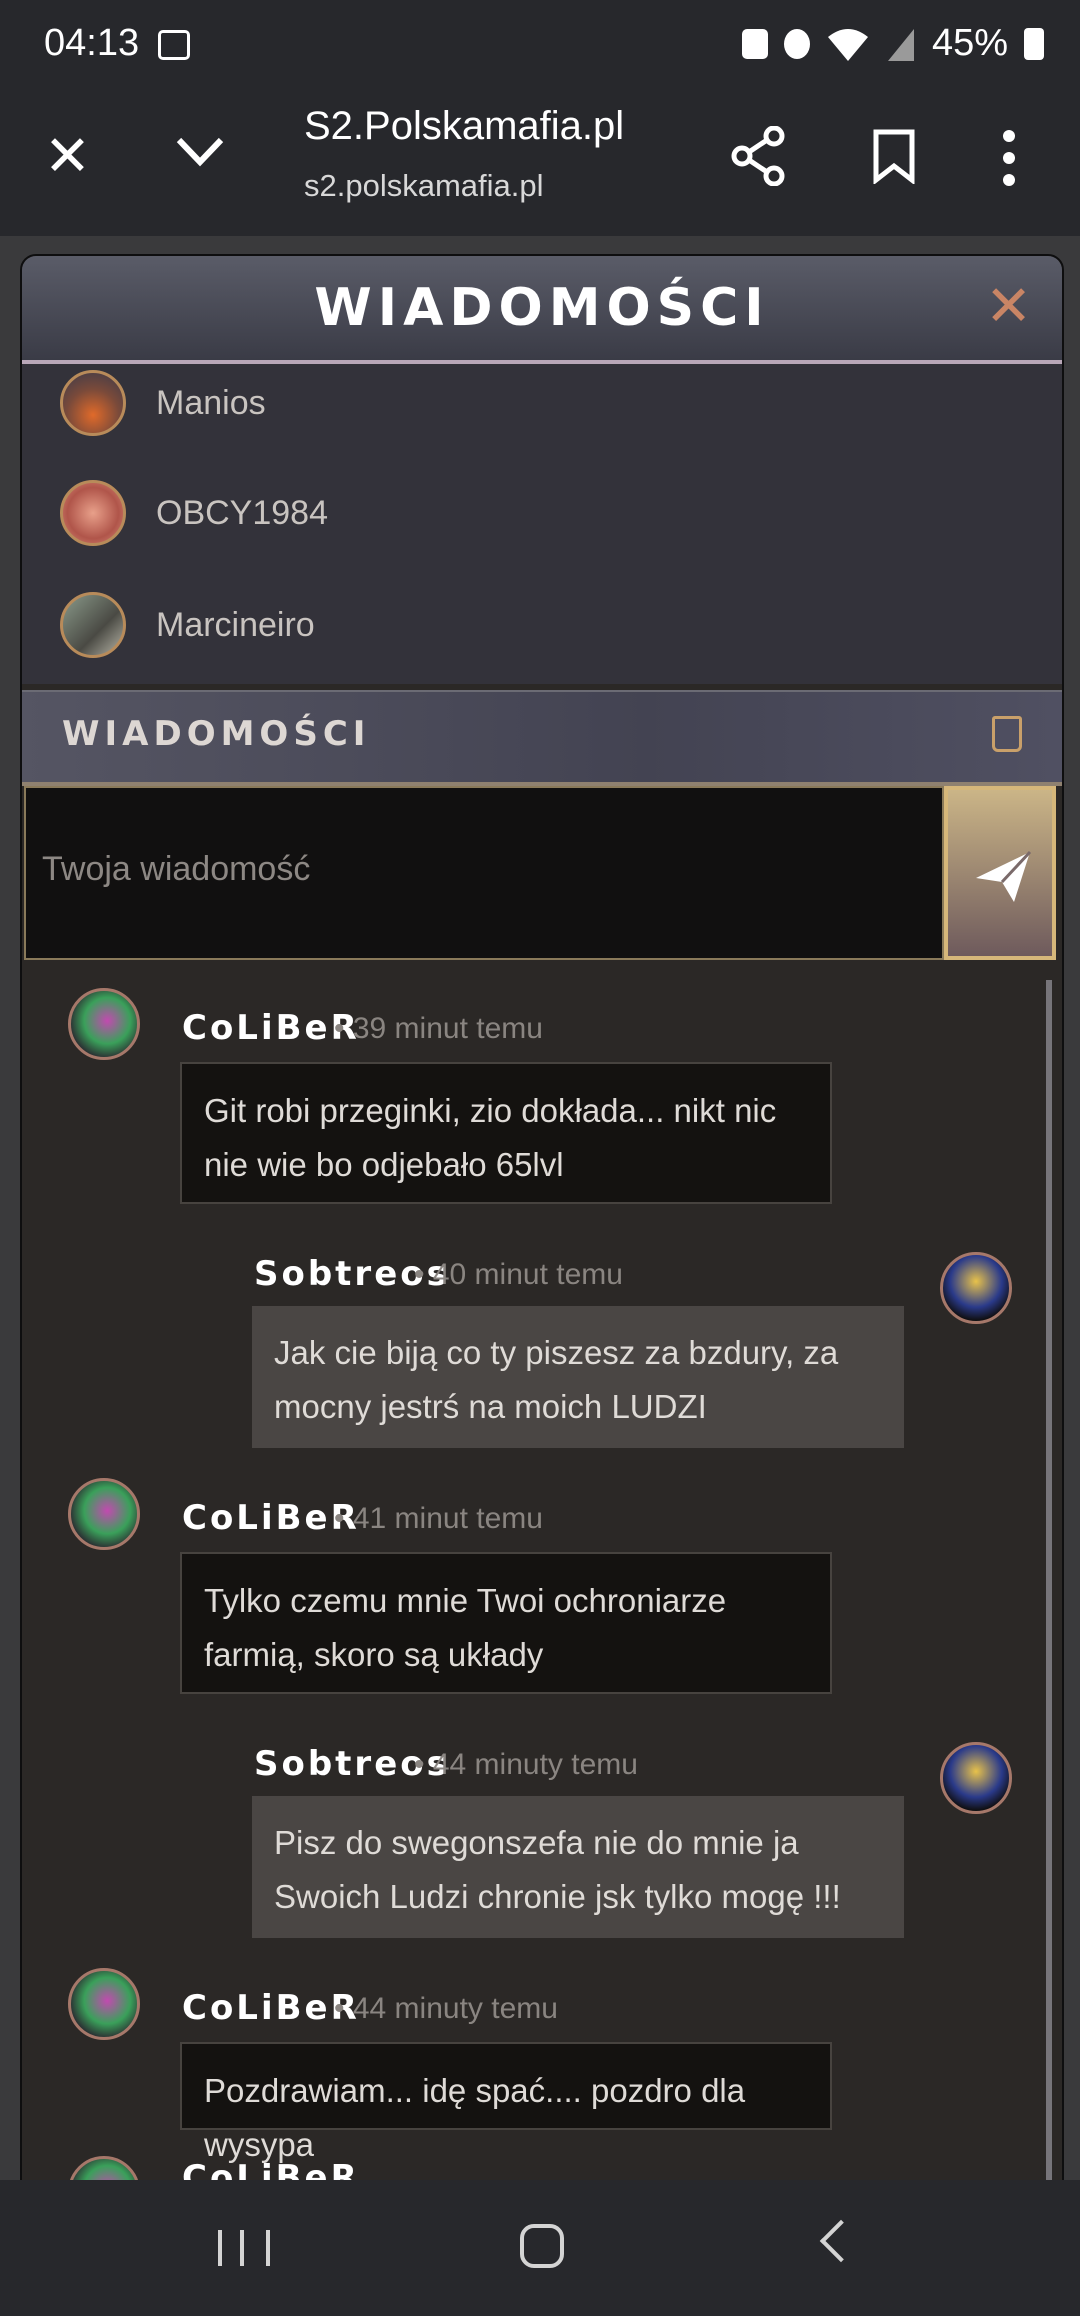 The width and height of the screenshot is (1080, 2316). I want to click on page-url: s2.polskamafia.pl, so click(424, 186).